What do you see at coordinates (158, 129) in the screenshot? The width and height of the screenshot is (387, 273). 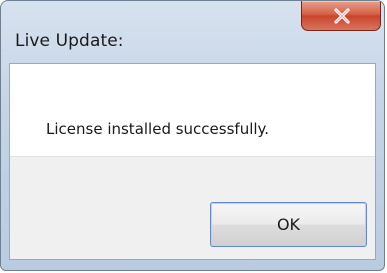 I see `dialog-message: License installed successfully.` at bounding box center [158, 129].